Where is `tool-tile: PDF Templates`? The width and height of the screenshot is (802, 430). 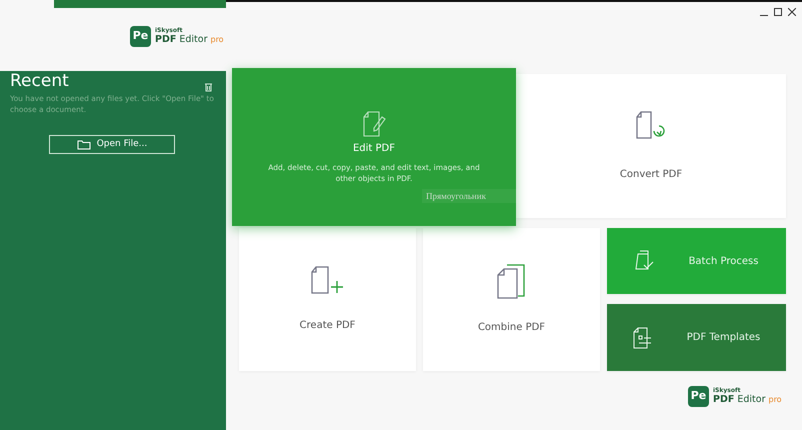
tool-tile: PDF Templates is located at coordinates (696, 337).